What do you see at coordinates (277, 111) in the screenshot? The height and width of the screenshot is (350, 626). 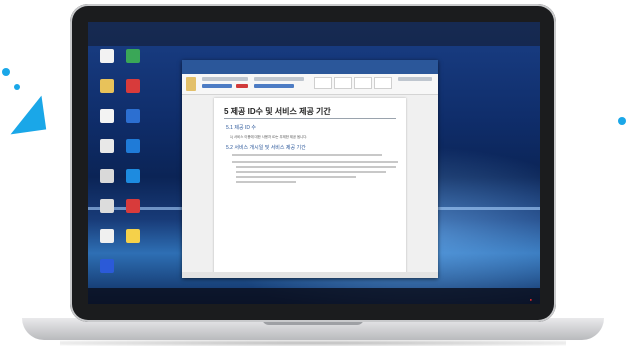 I see `document-heading: 5 제공 ID수 및 서비스 제공 기간` at bounding box center [277, 111].